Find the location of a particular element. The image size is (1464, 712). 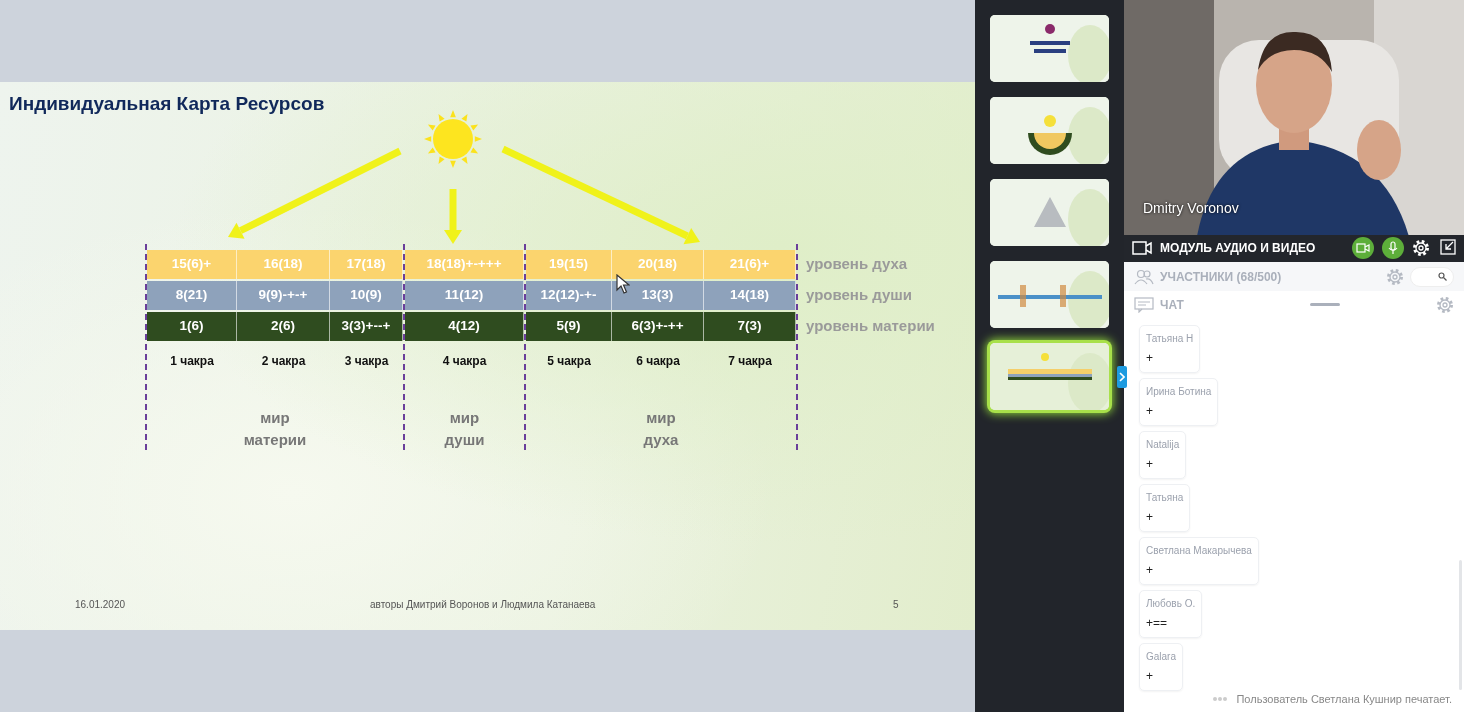

table-cell: 11(12) is located at coordinates (464, 295).